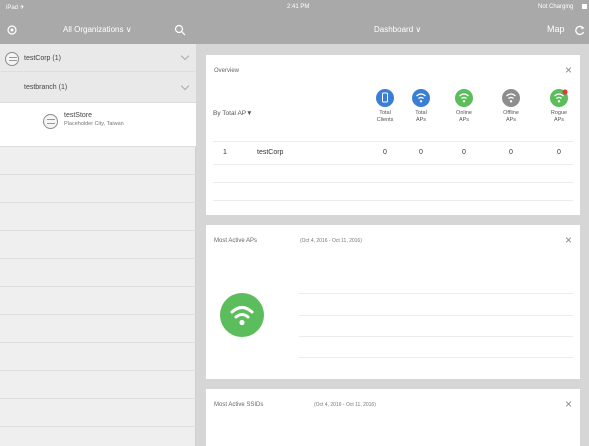  I want to click on column-label: Rogue, so click(559, 113).